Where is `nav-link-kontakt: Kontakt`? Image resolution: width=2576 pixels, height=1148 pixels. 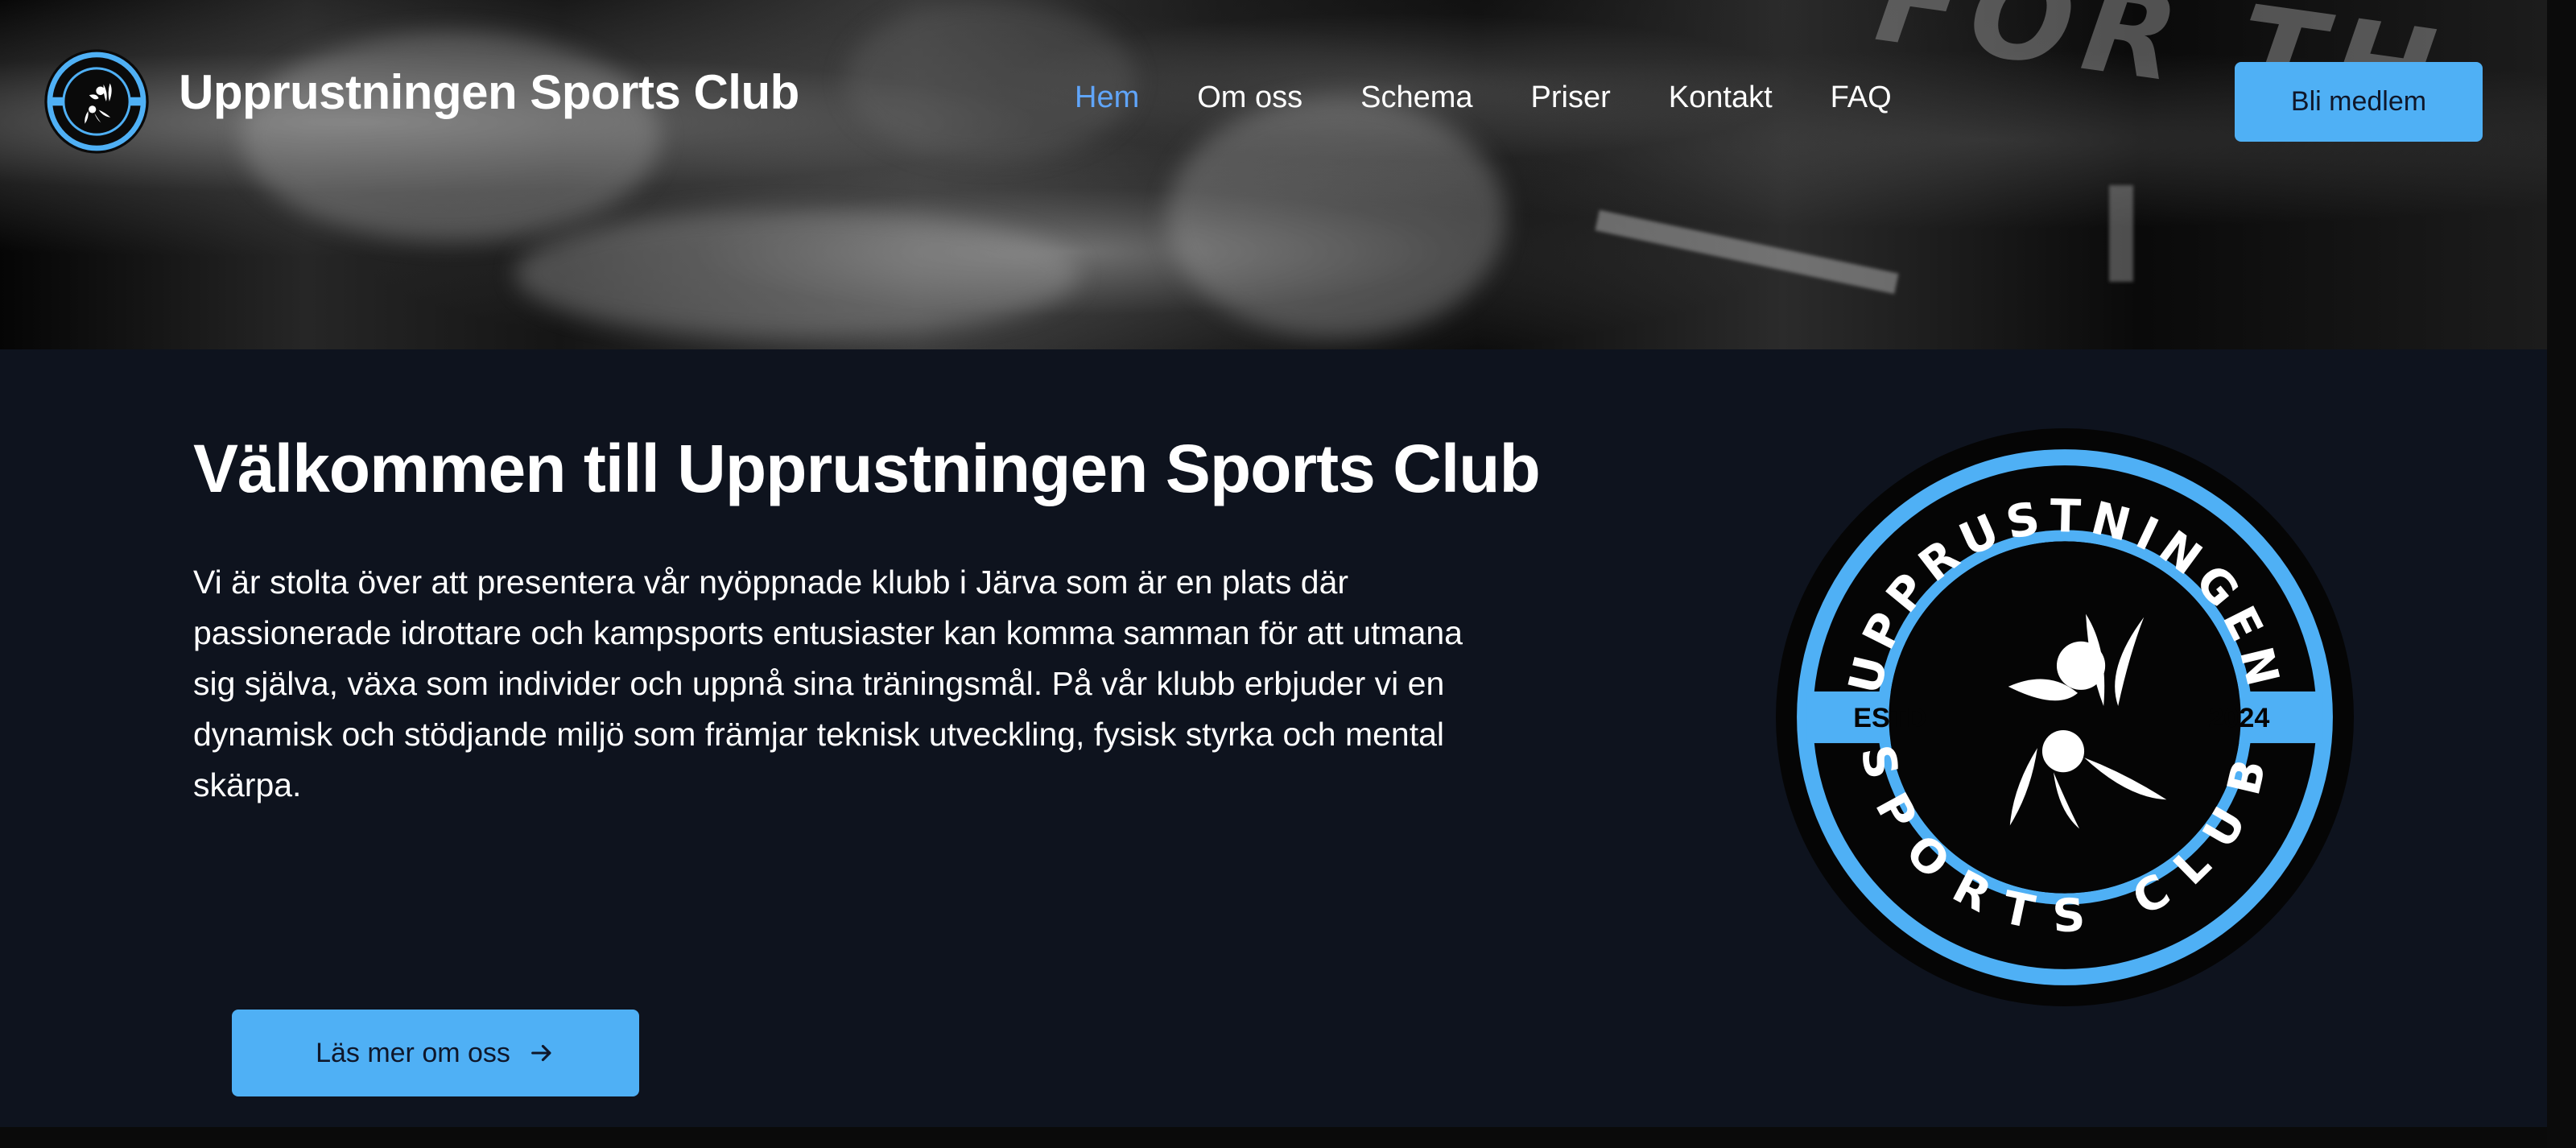 nav-link-kontakt: Kontakt is located at coordinates (1721, 98).